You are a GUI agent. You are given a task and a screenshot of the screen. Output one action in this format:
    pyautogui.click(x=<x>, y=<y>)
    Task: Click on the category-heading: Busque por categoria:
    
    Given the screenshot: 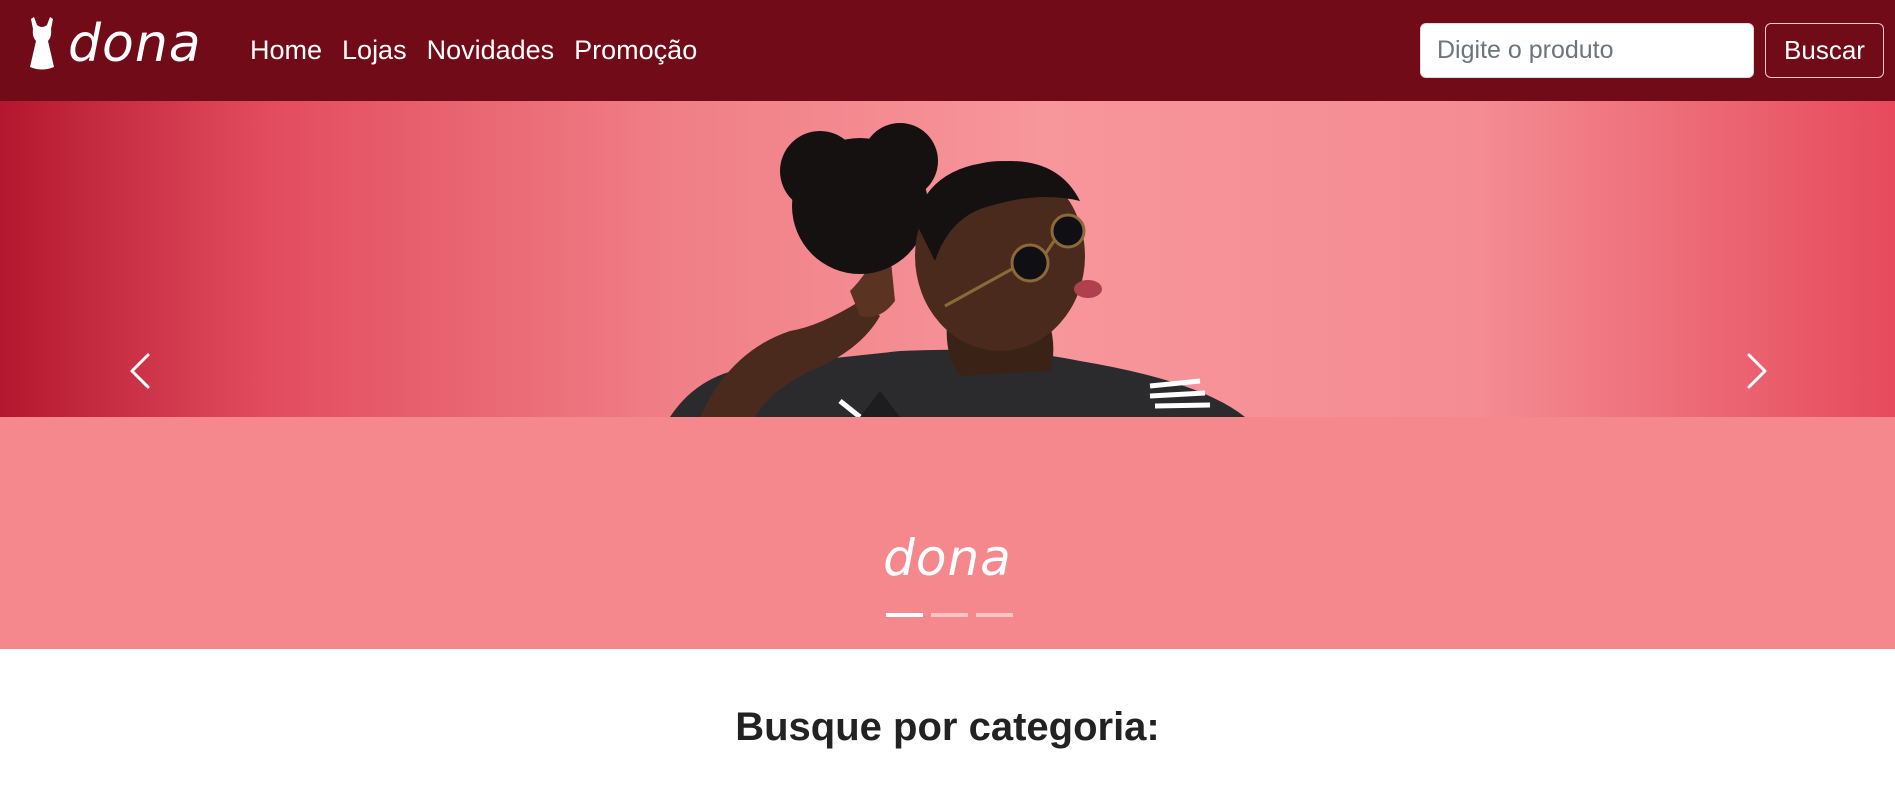 What is the action you would take?
    pyautogui.click(x=947, y=727)
    